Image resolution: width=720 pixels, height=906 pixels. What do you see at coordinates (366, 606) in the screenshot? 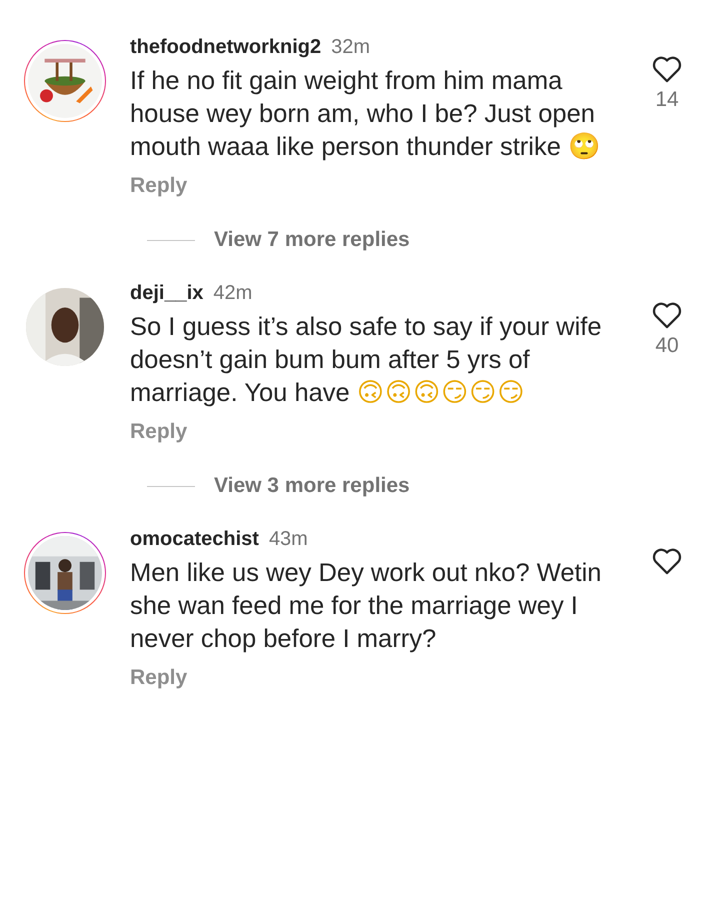
I see `comment-text: Men like us wey Dey work out nko? Wetin she wan feed me for the marriage wey I never chop before I marry?` at bounding box center [366, 606].